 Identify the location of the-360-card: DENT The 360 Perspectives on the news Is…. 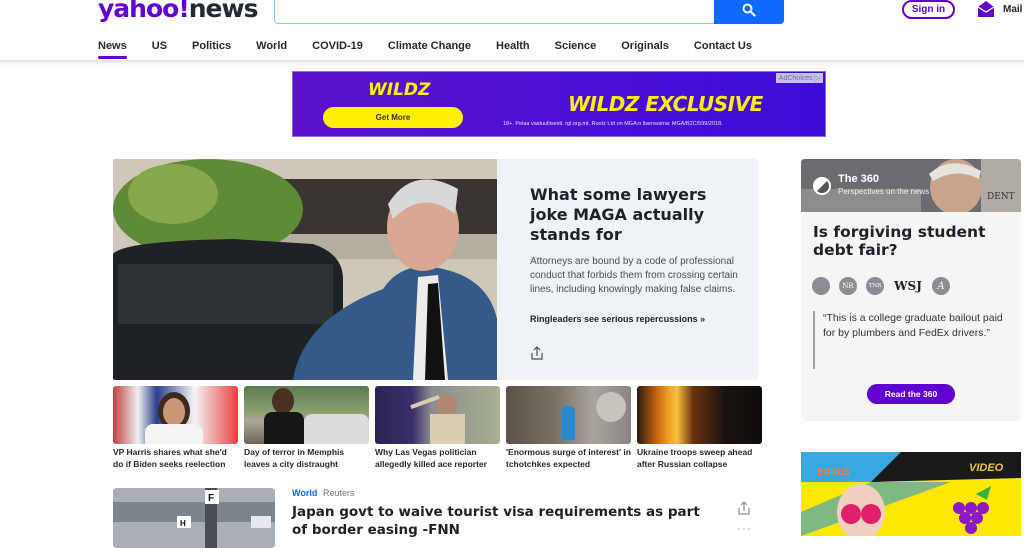
(911, 290).